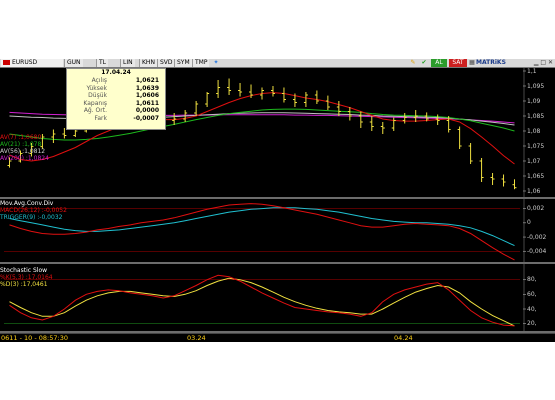  I want to click on axis-date-2: 04.24, so click(403, 338).